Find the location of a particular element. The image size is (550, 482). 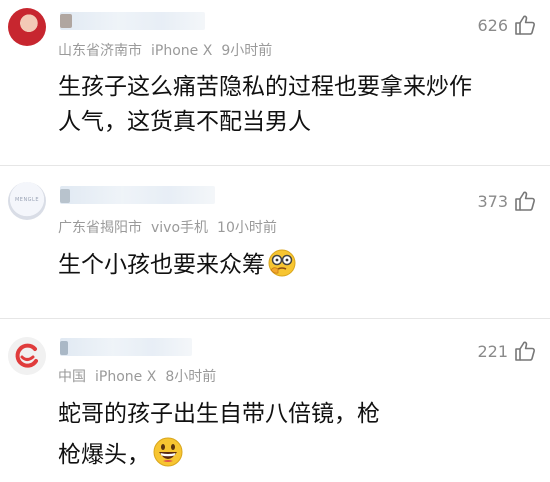

comment-text-line: 生个小孩也要来众筹 is located at coordinates (161, 265).